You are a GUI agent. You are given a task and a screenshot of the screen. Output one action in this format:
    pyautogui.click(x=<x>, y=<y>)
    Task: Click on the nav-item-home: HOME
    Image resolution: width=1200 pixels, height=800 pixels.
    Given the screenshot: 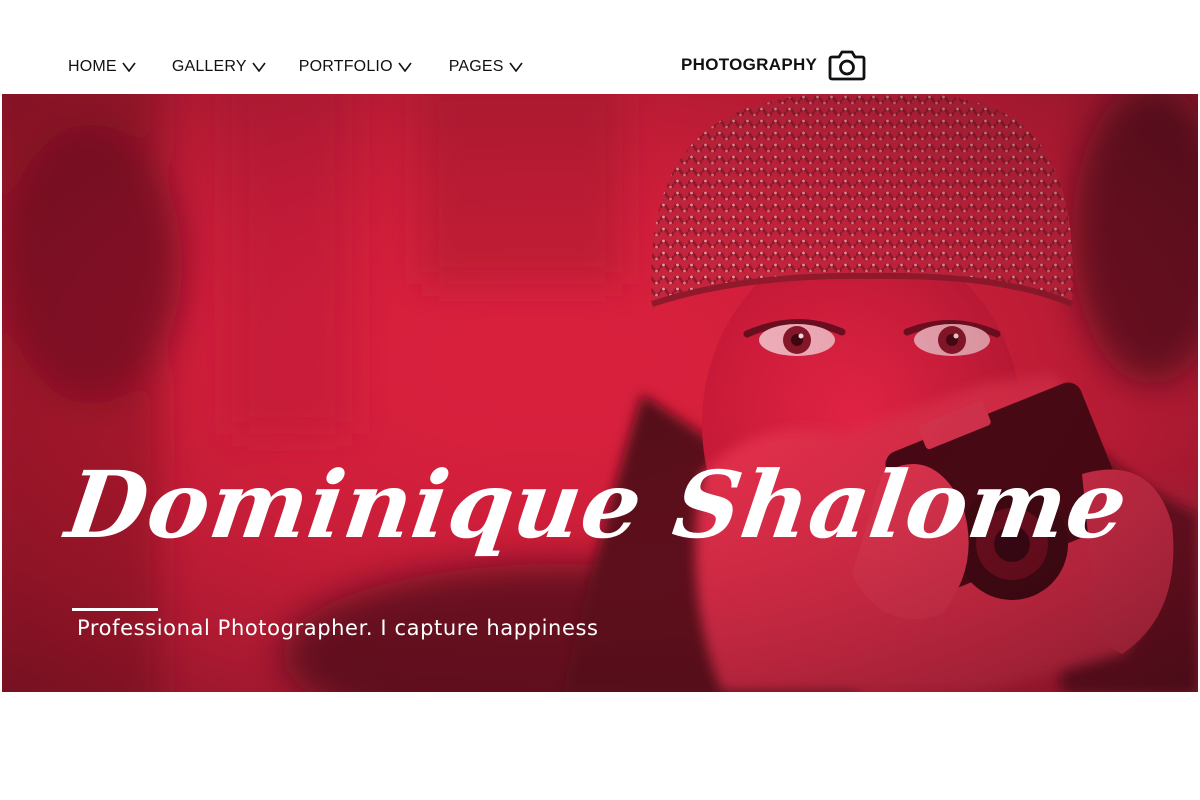 What is the action you would take?
    pyautogui.click(x=102, y=67)
    